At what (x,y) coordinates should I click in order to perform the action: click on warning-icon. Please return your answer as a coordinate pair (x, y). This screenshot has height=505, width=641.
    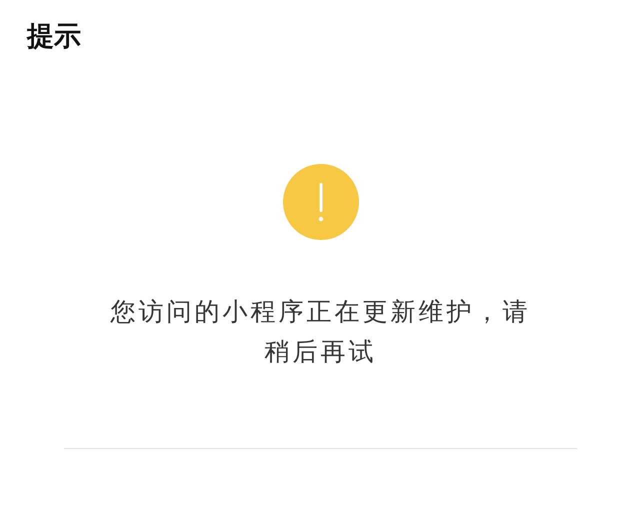
    Looking at the image, I should click on (320, 202).